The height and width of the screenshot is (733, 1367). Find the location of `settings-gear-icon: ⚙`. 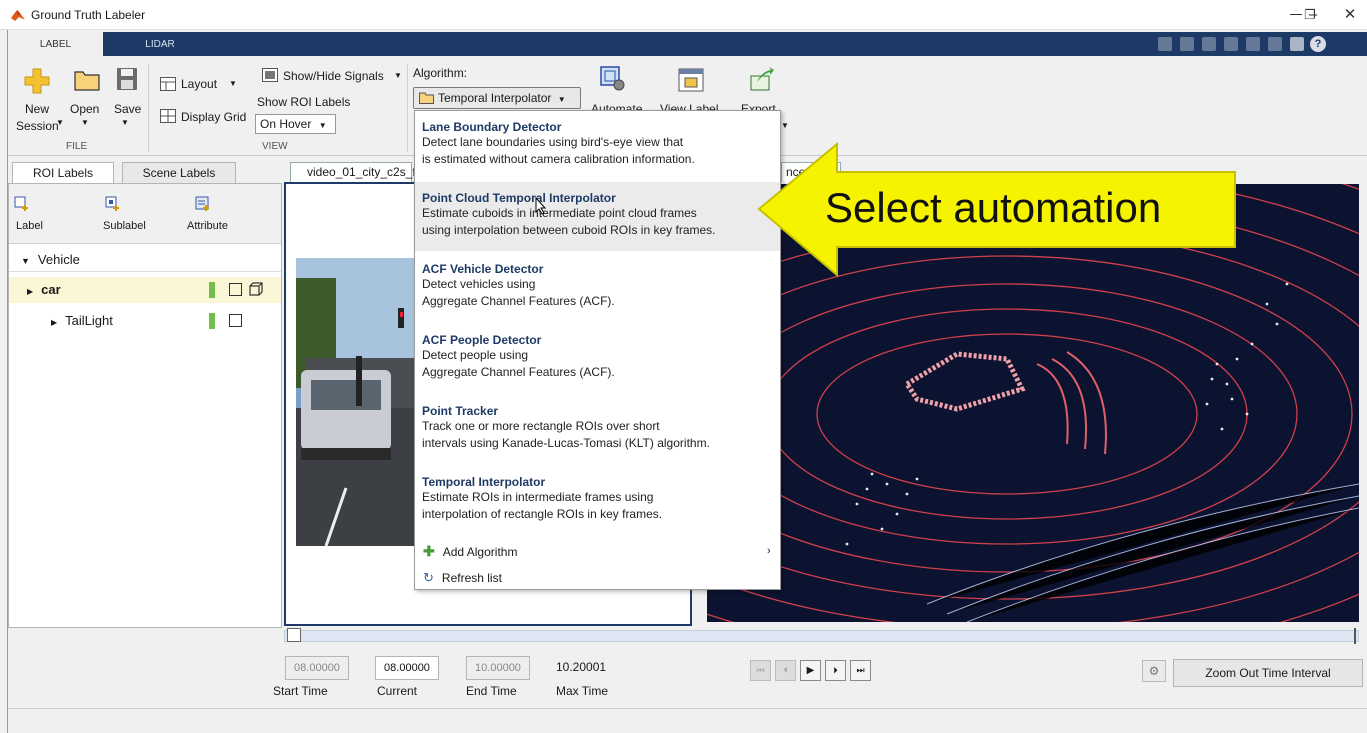

settings-gear-icon: ⚙ is located at coordinates (1154, 671).